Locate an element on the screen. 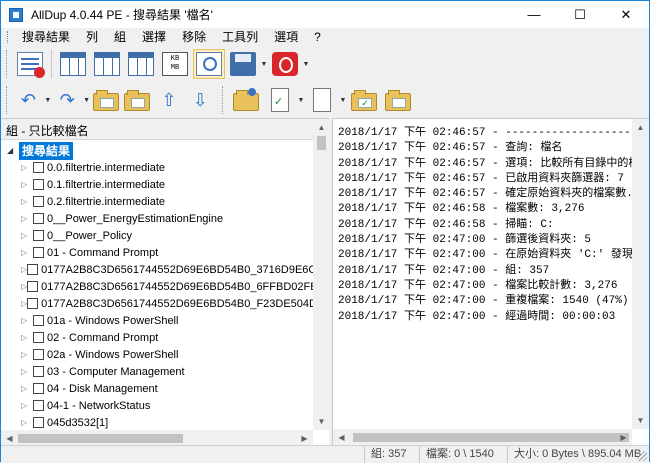 The image size is (650, 463). size-units-button: KB MB is located at coordinates (175, 64).